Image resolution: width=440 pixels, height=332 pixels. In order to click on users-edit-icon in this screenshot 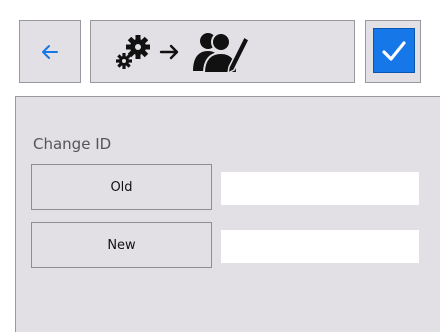, I will do `click(221, 53)`.